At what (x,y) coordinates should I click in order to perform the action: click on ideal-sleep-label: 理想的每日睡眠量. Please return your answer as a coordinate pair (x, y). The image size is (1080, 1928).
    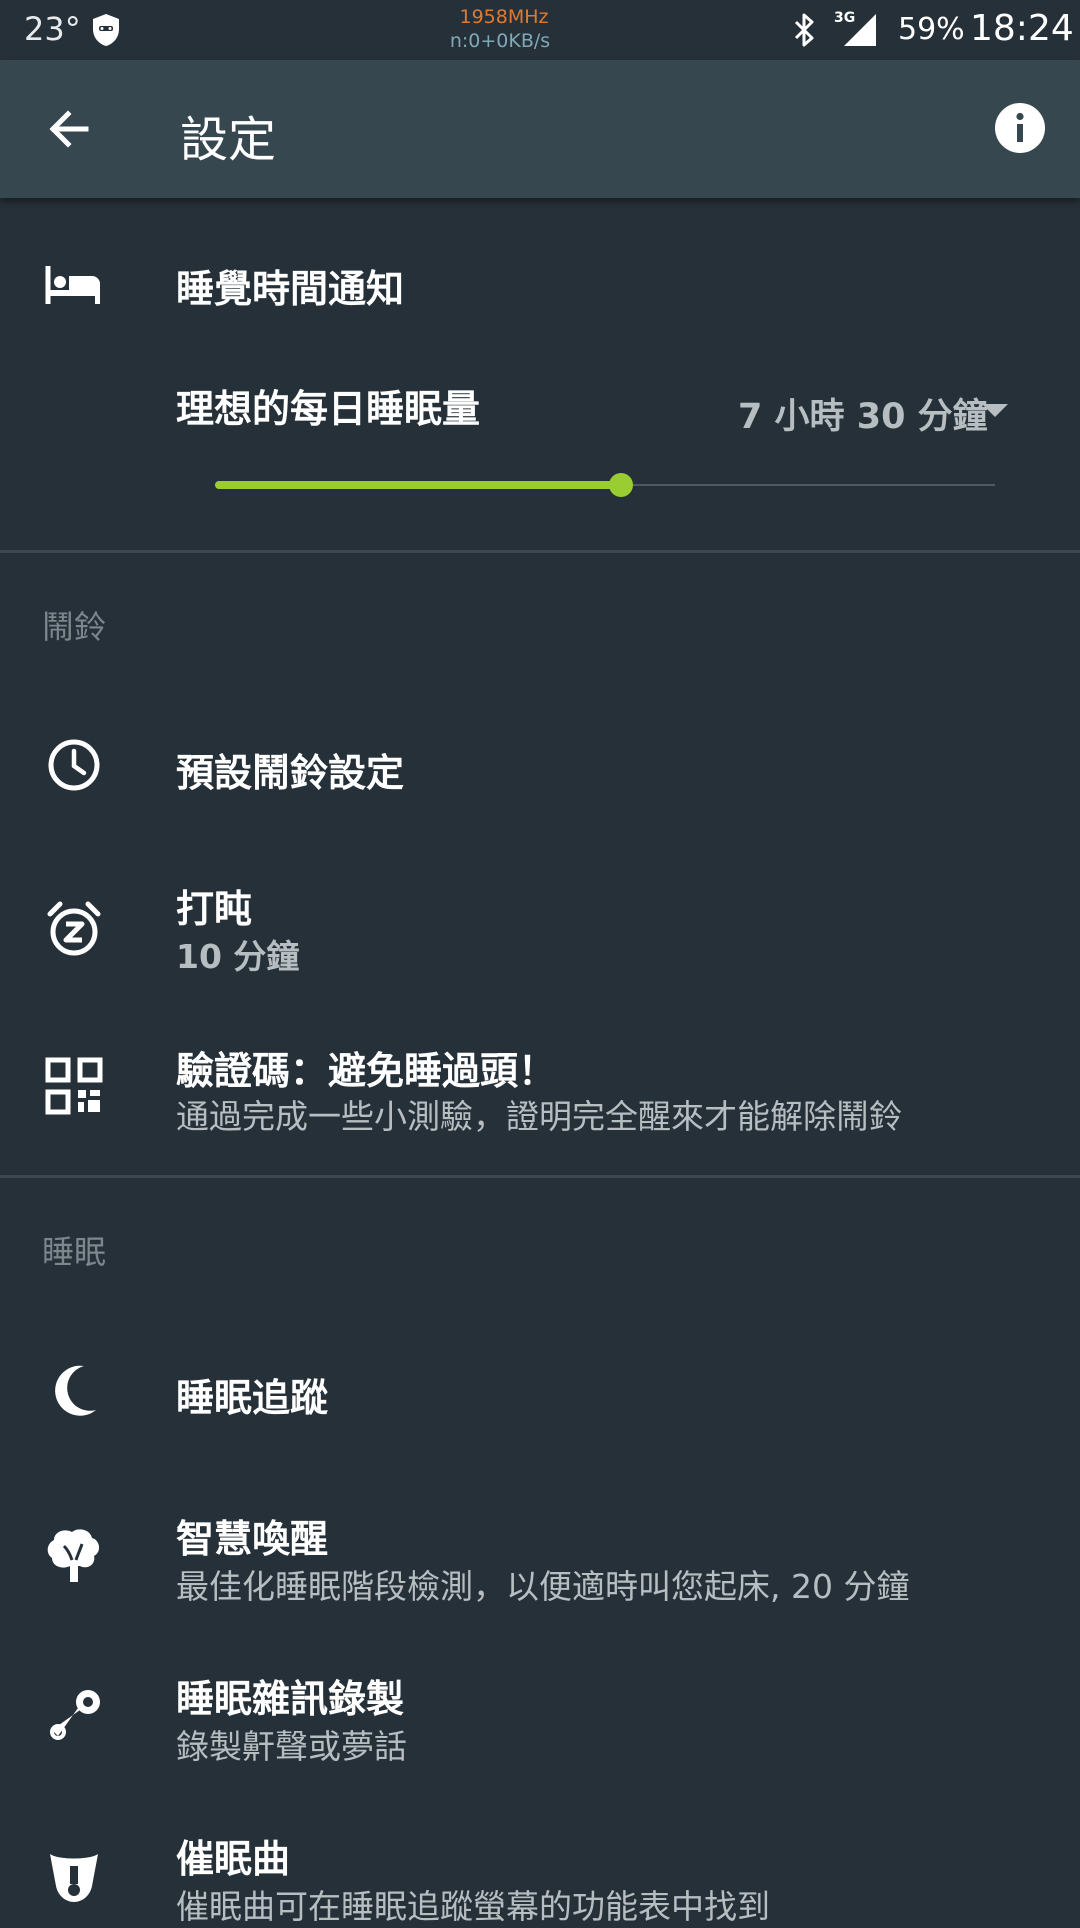
    Looking at the image, I should click on (328, 409).